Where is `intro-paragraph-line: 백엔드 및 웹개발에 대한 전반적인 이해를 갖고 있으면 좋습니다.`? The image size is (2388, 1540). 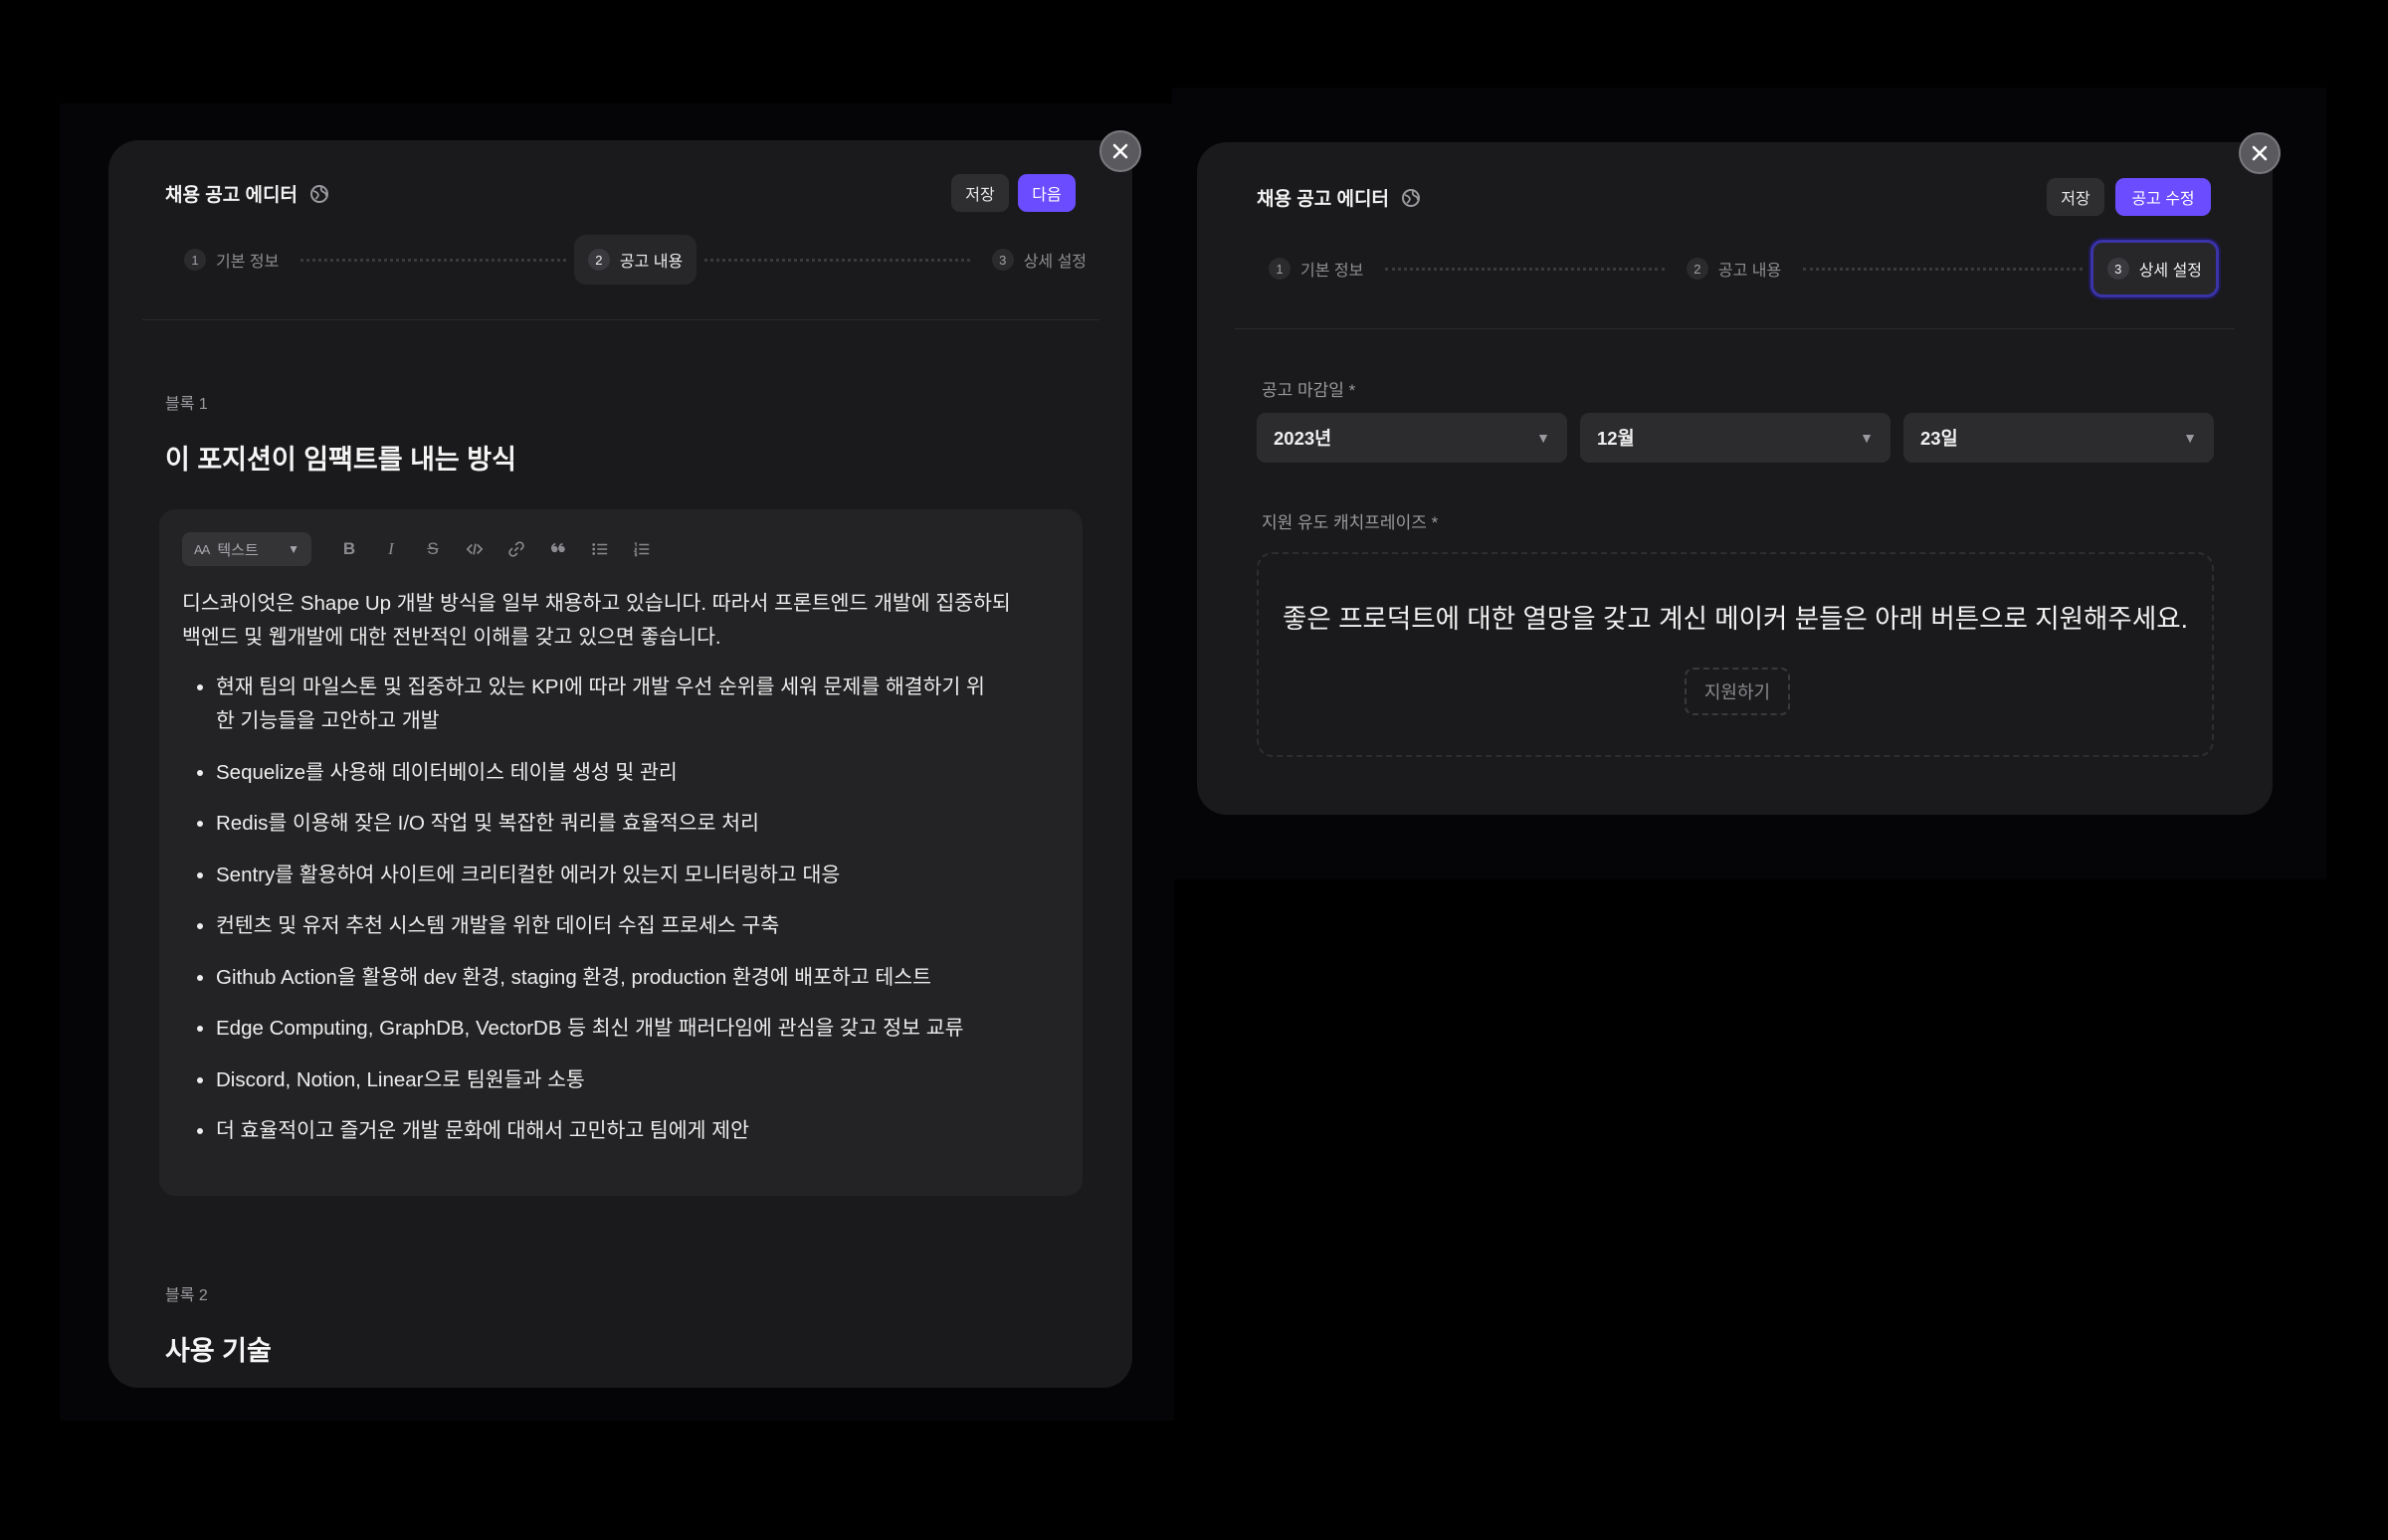 intro-paragraph-line: 백엔드 및 웹개발에 대한 전반적인 이해를 갖고 있으면 좋습니다. is located at coordinates (451, 637).